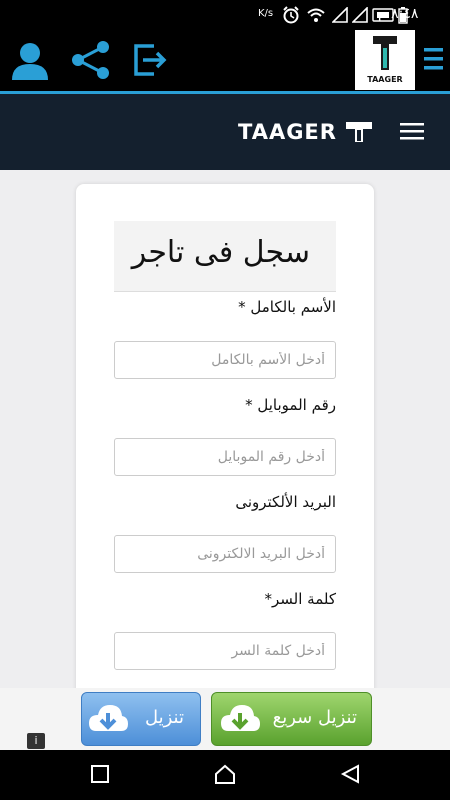 The height and width of the screenshot is (800, 450). I want to click on mobile-input, so click(225, 457).